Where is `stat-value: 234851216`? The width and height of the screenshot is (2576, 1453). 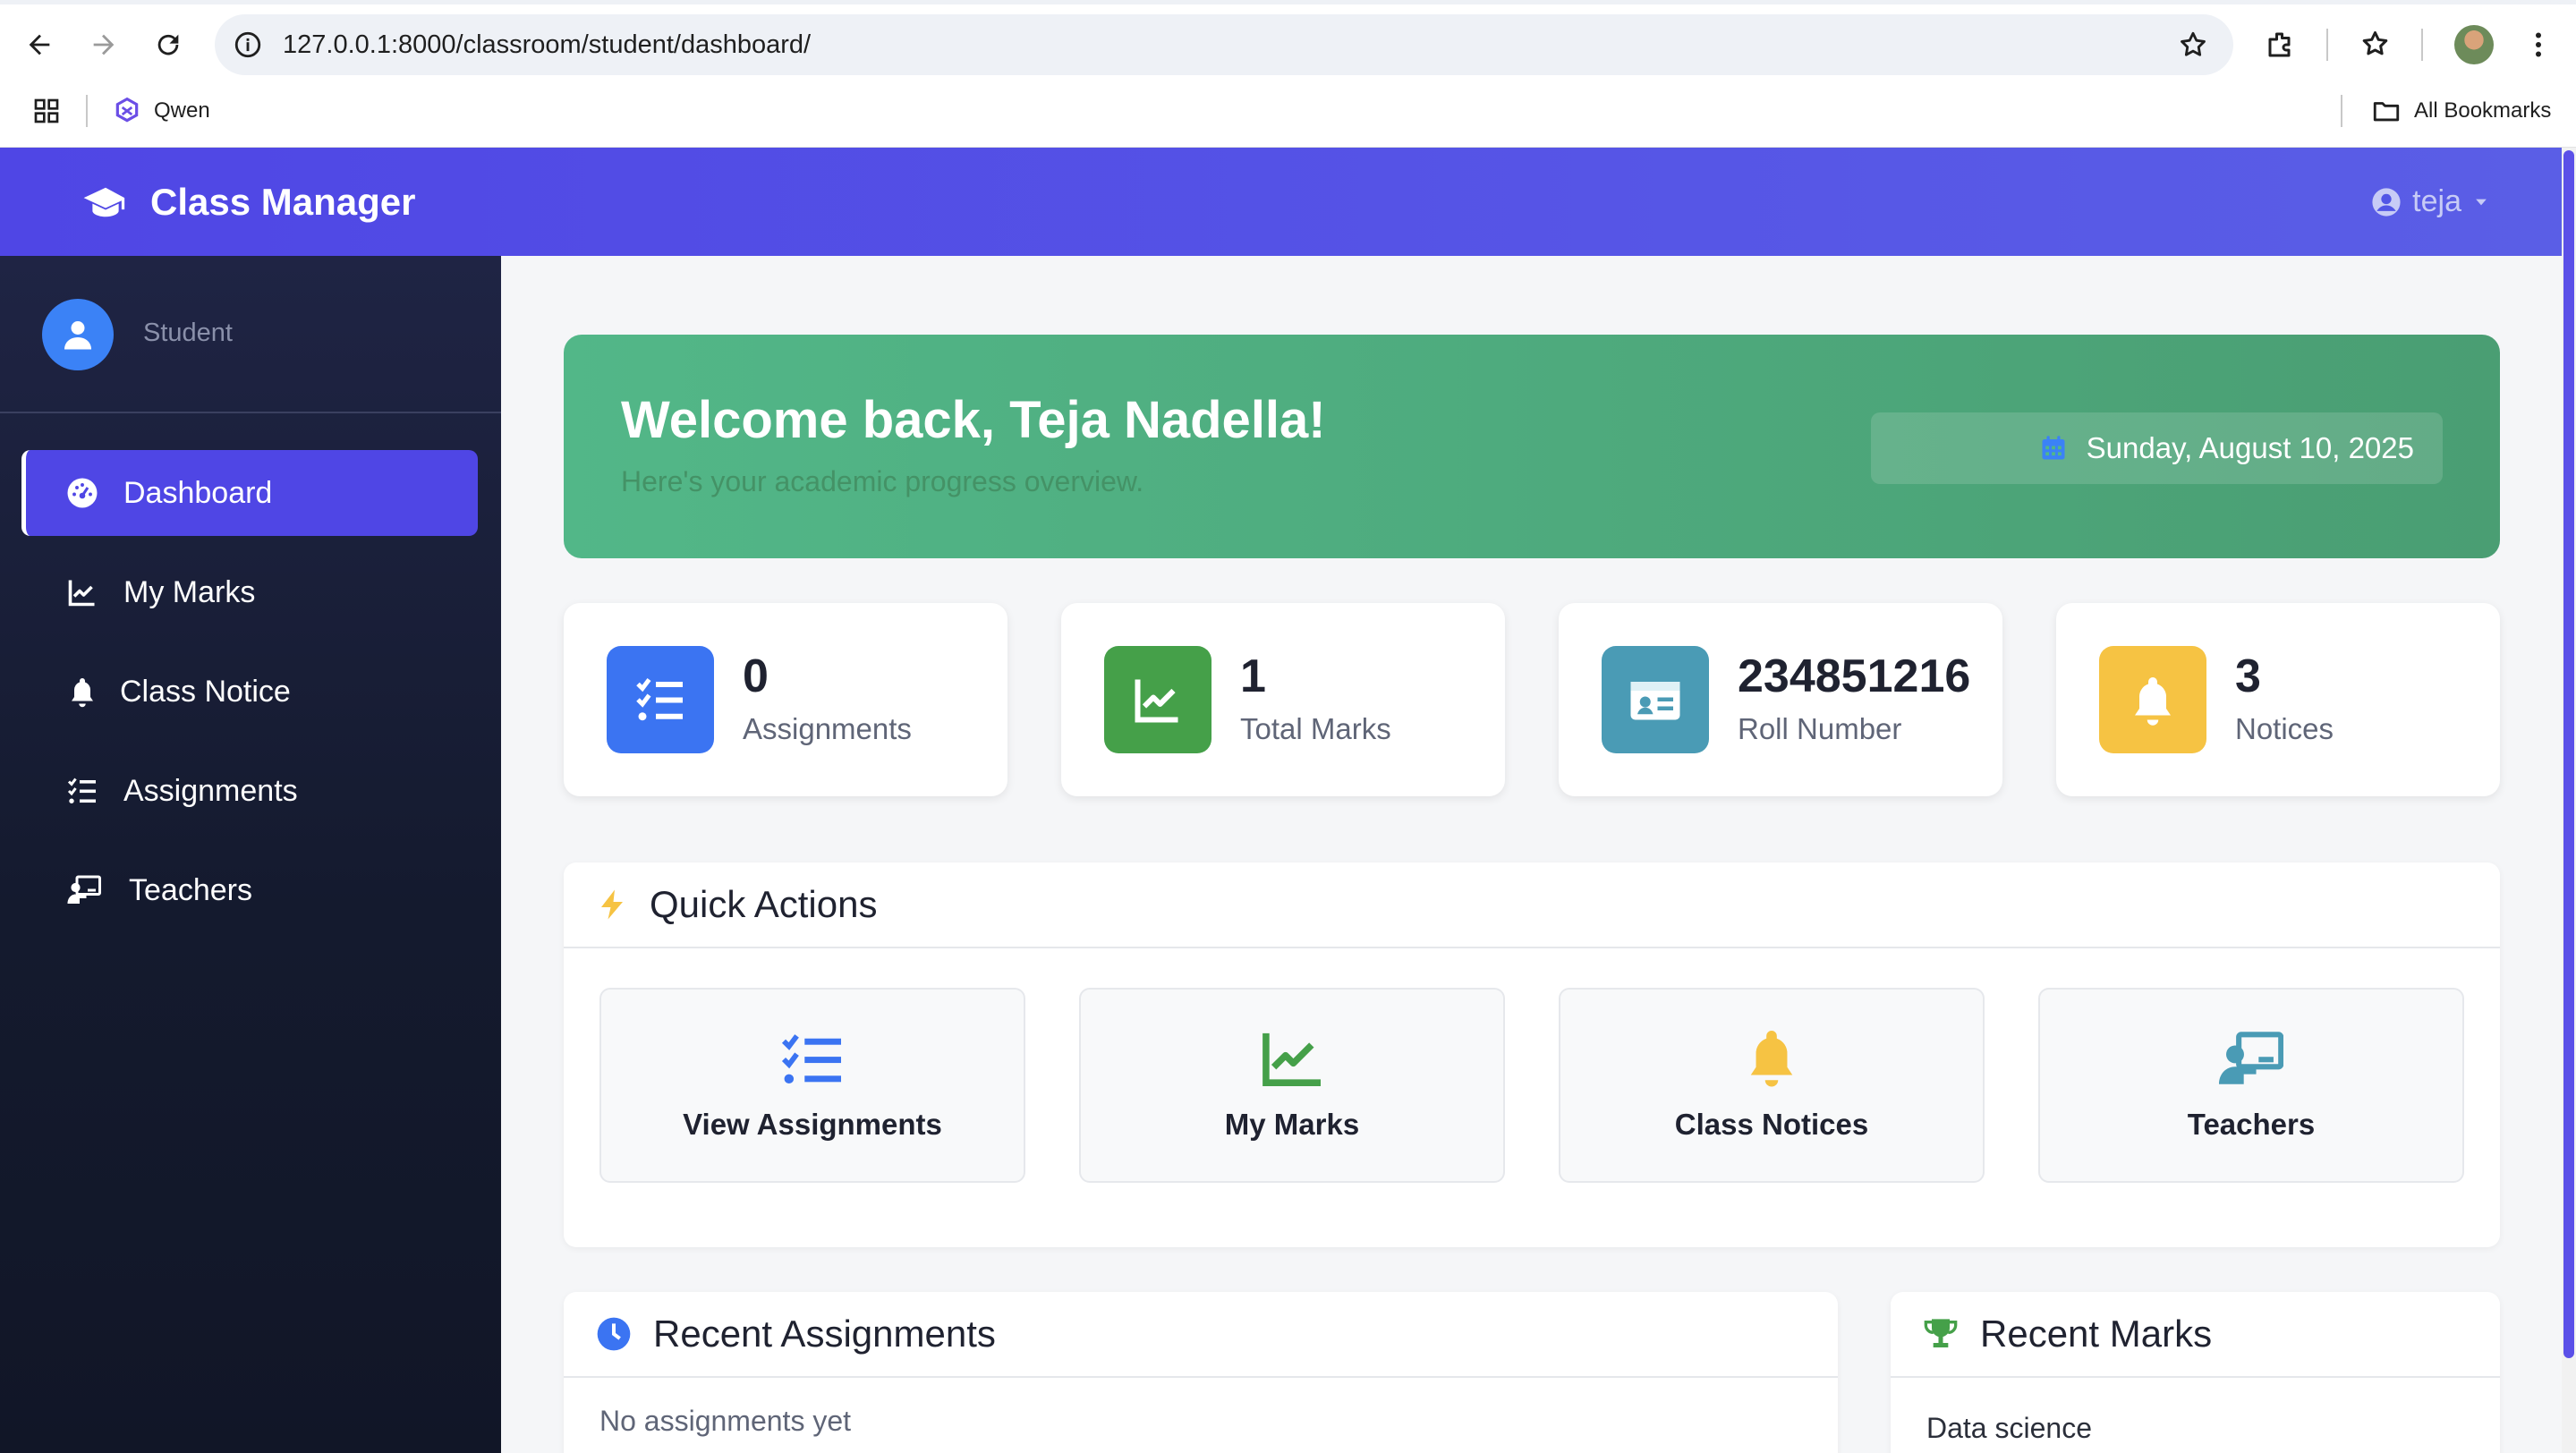 stat-value: 234851216 is located at coordinates (1854, 676).